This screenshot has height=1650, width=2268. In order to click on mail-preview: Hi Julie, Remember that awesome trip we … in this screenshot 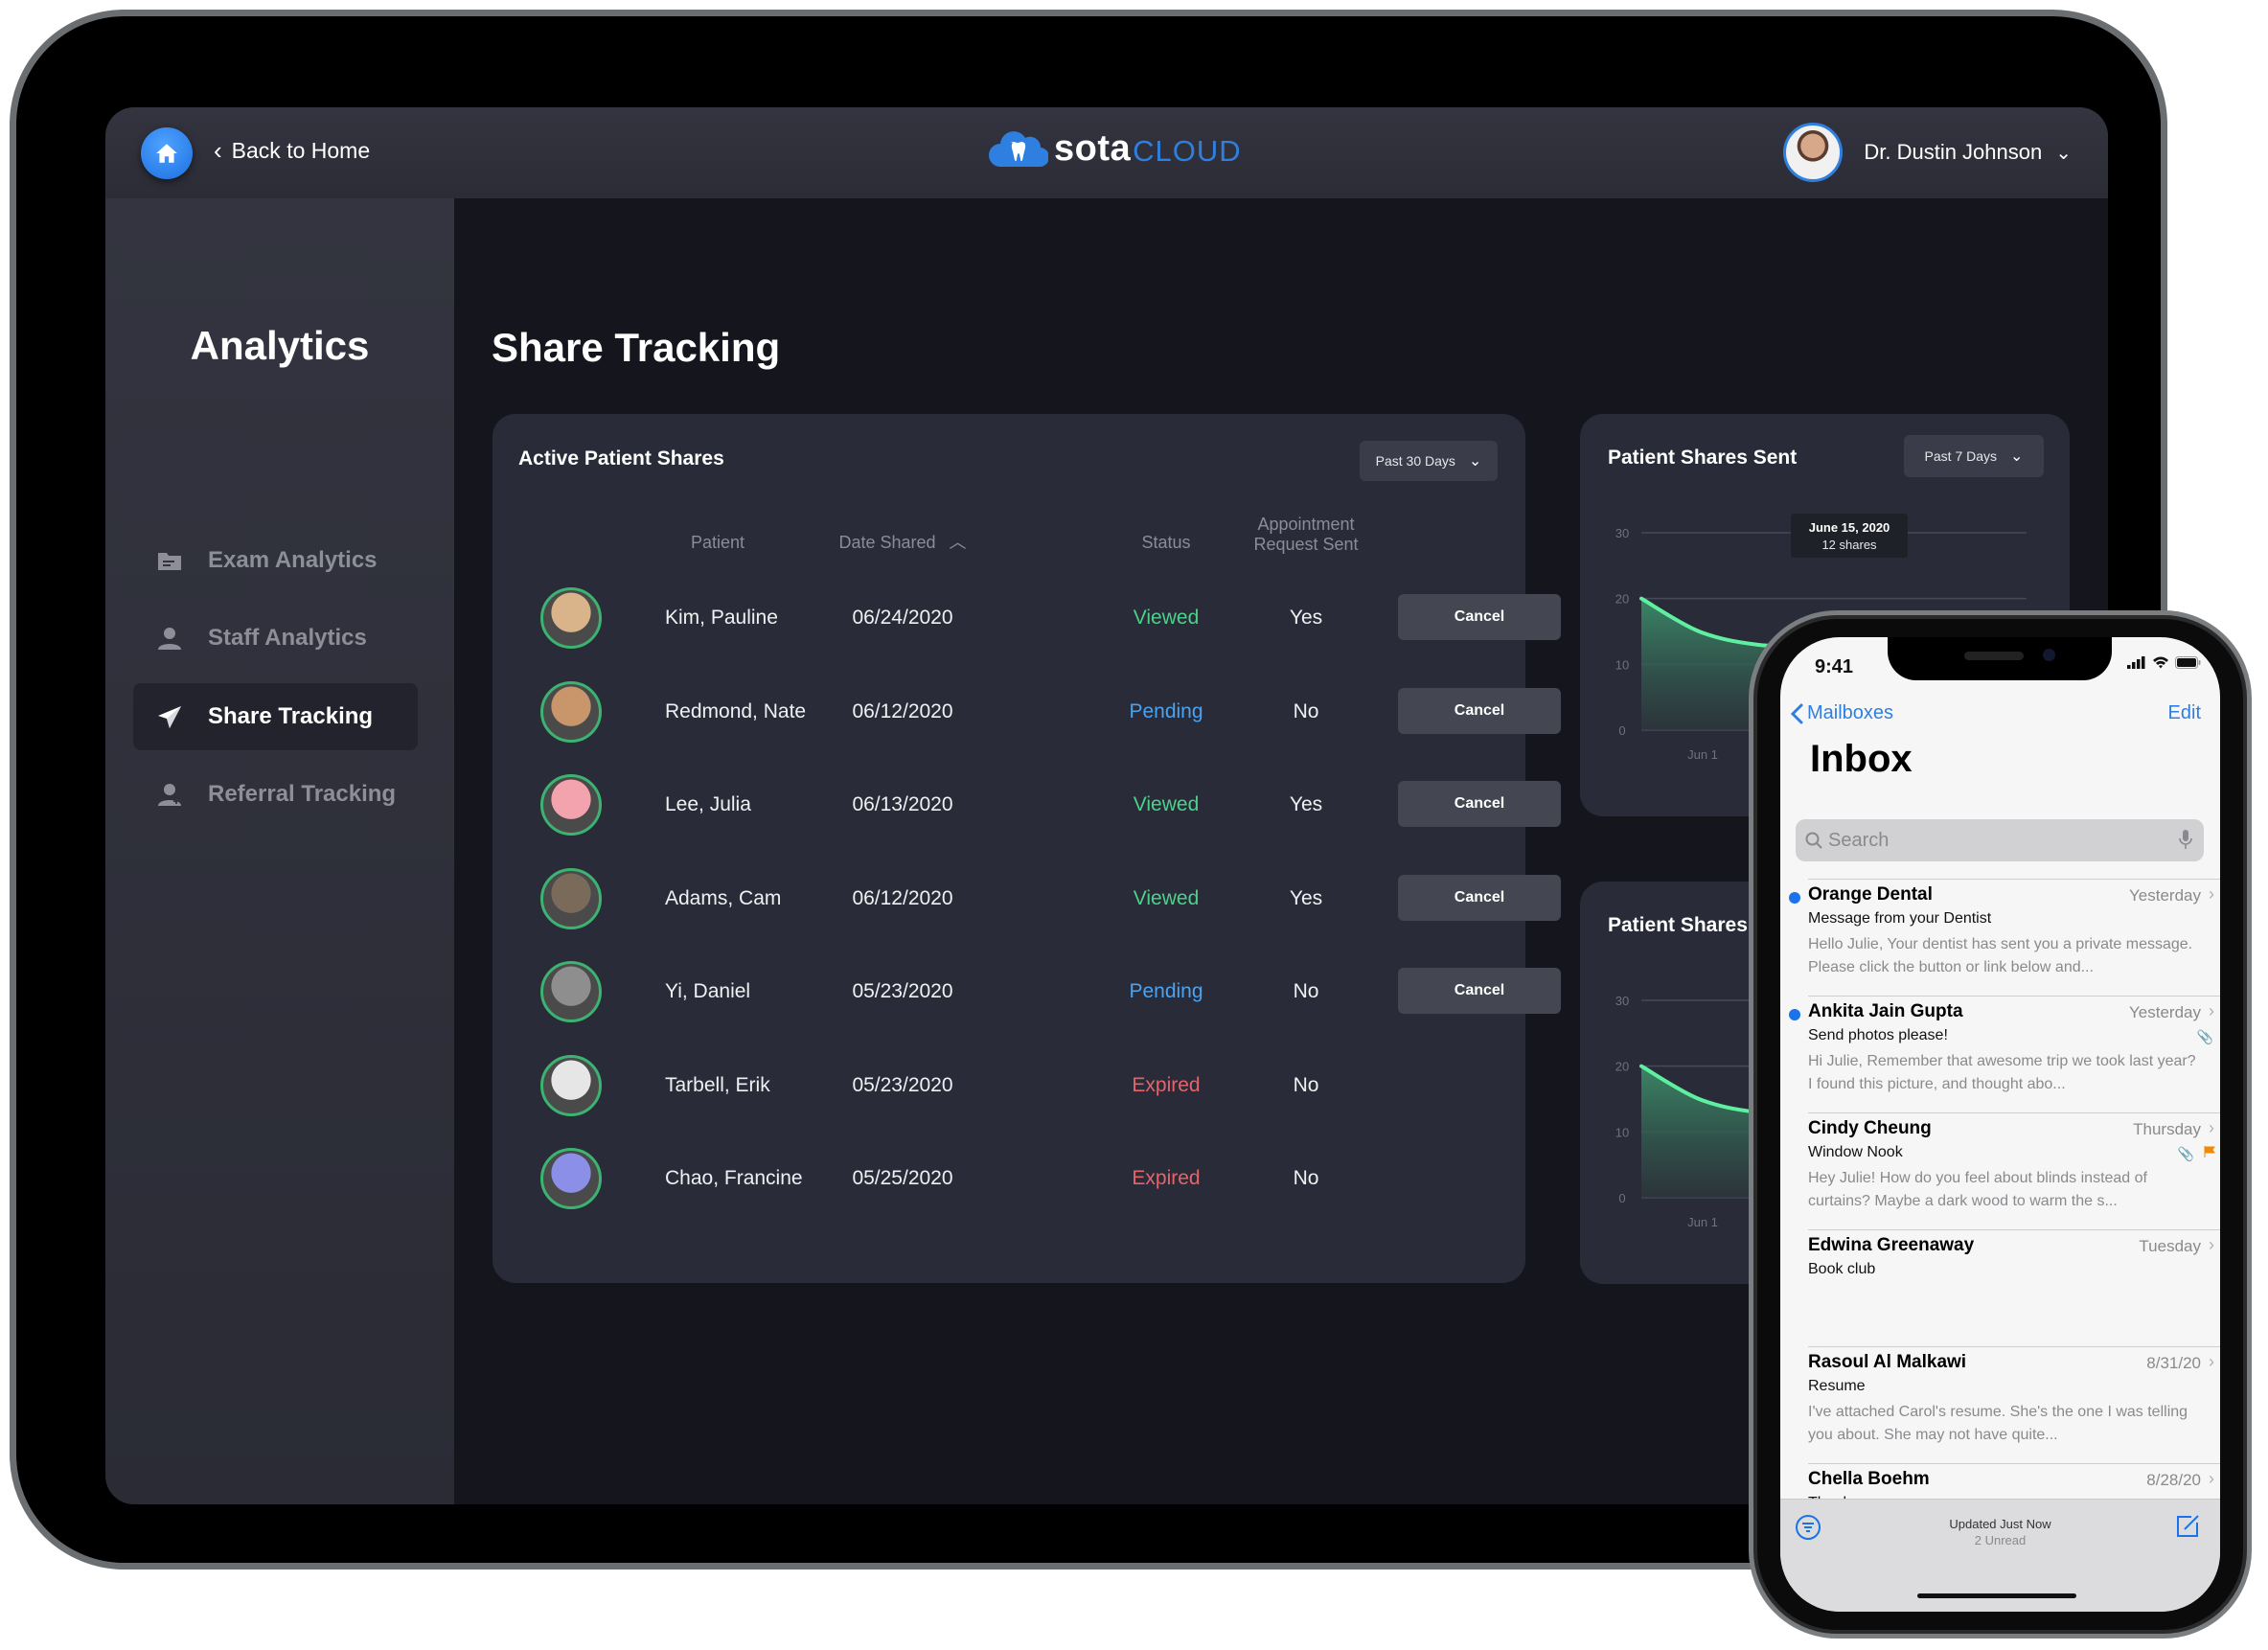, I will do `click(2002, 1072)`.